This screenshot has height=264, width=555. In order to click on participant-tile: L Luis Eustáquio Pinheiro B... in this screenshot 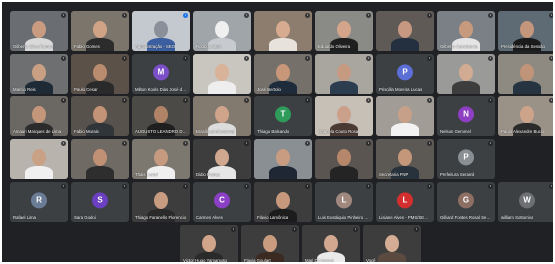, I will do `click(344, 202)`.